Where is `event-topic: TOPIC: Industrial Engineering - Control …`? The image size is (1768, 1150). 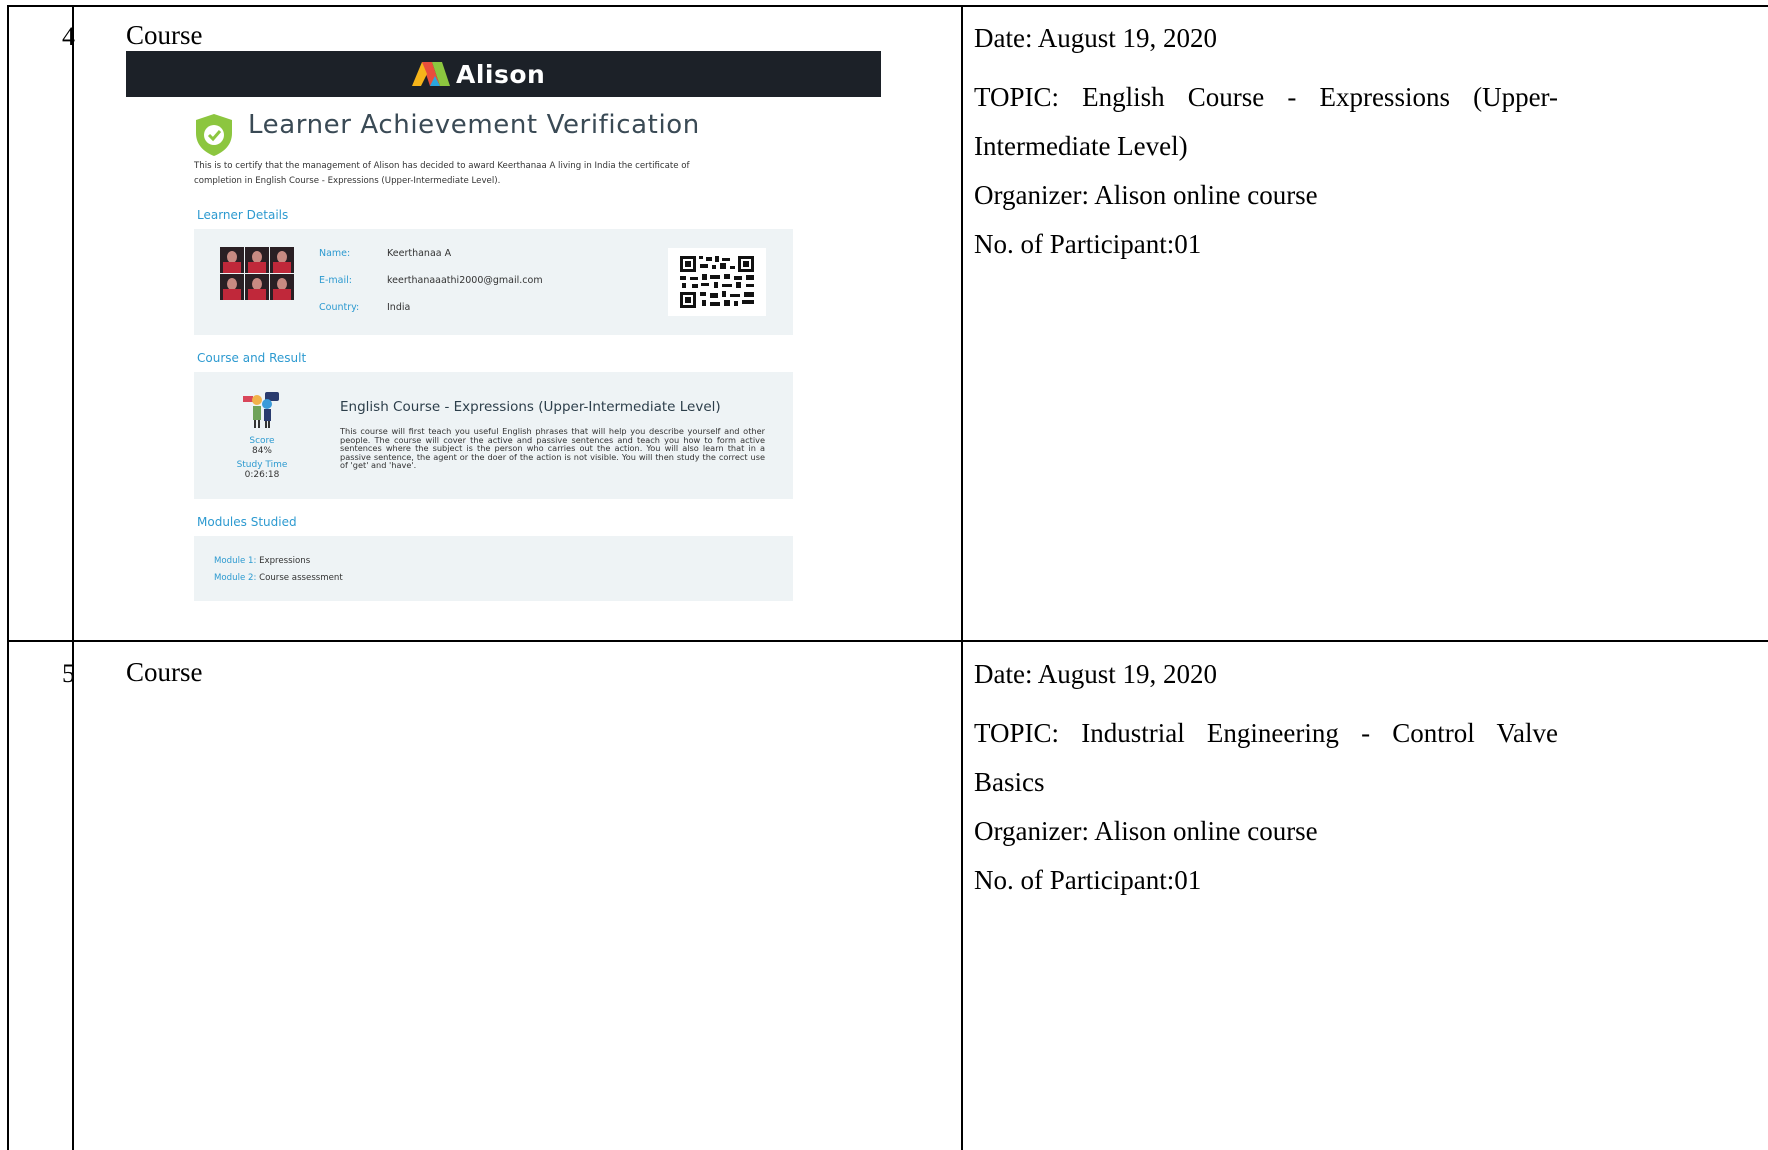
event-topic: TOPIC: Industrial Engineering - Control … is located at coordinates (1266, 733).